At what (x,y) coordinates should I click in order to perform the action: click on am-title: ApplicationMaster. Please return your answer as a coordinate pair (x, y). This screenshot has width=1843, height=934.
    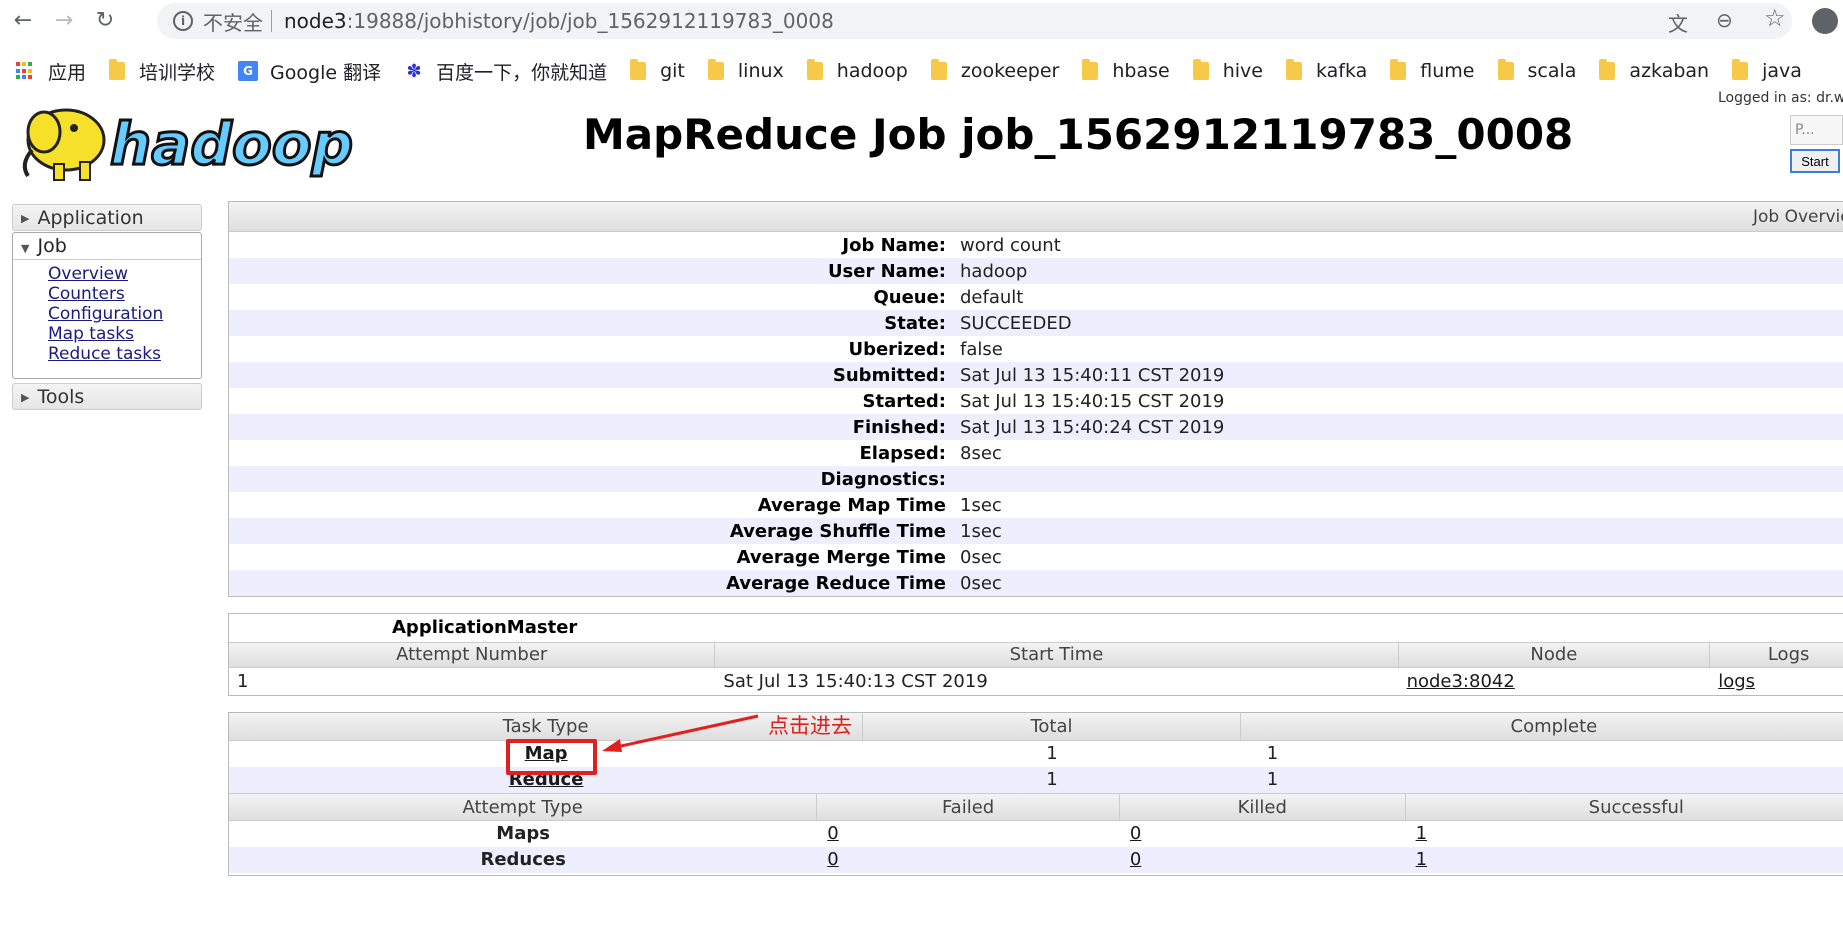
    Looking at the image, I should click on (485, 627).